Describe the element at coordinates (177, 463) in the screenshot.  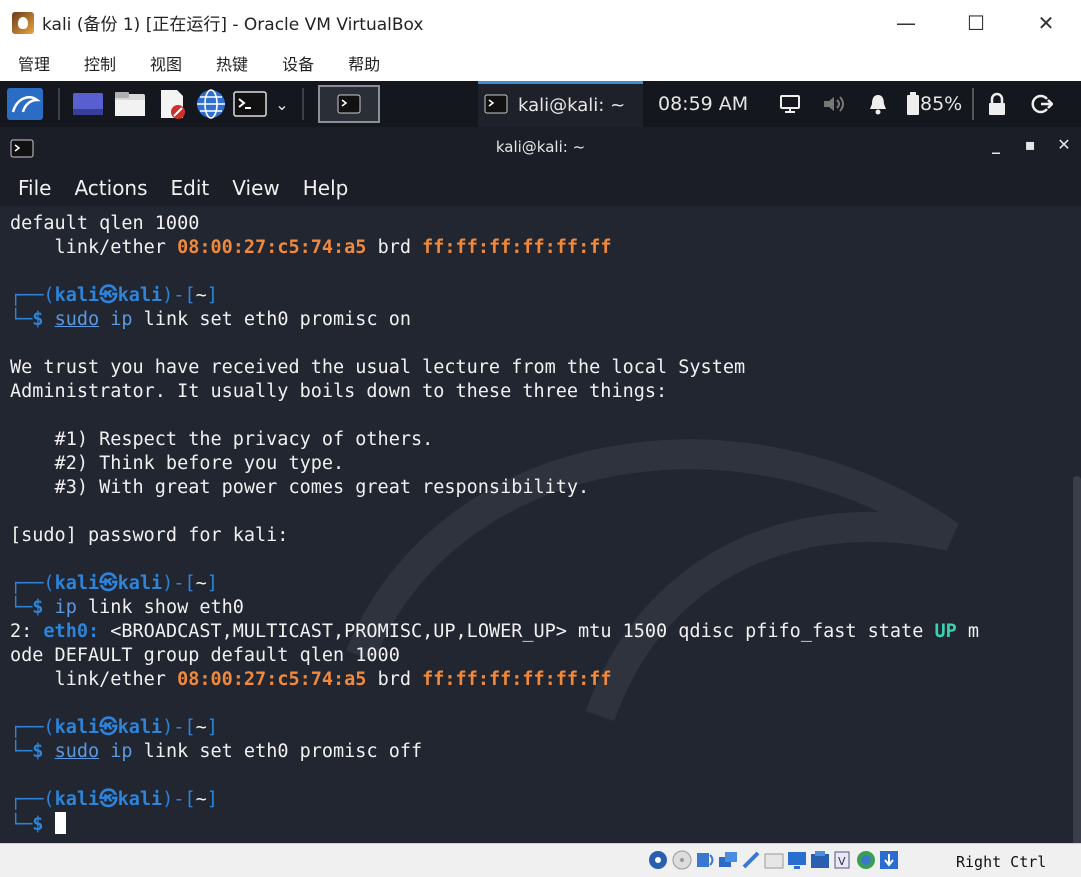
I see `terminal-text: #2) Think before you type.` at that location.